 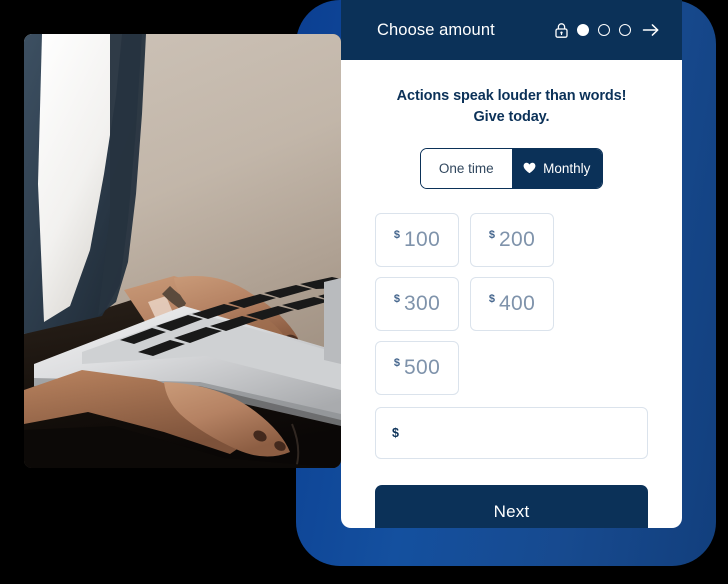 I want to click on amount-value: 500, so click(x=422, y=367).